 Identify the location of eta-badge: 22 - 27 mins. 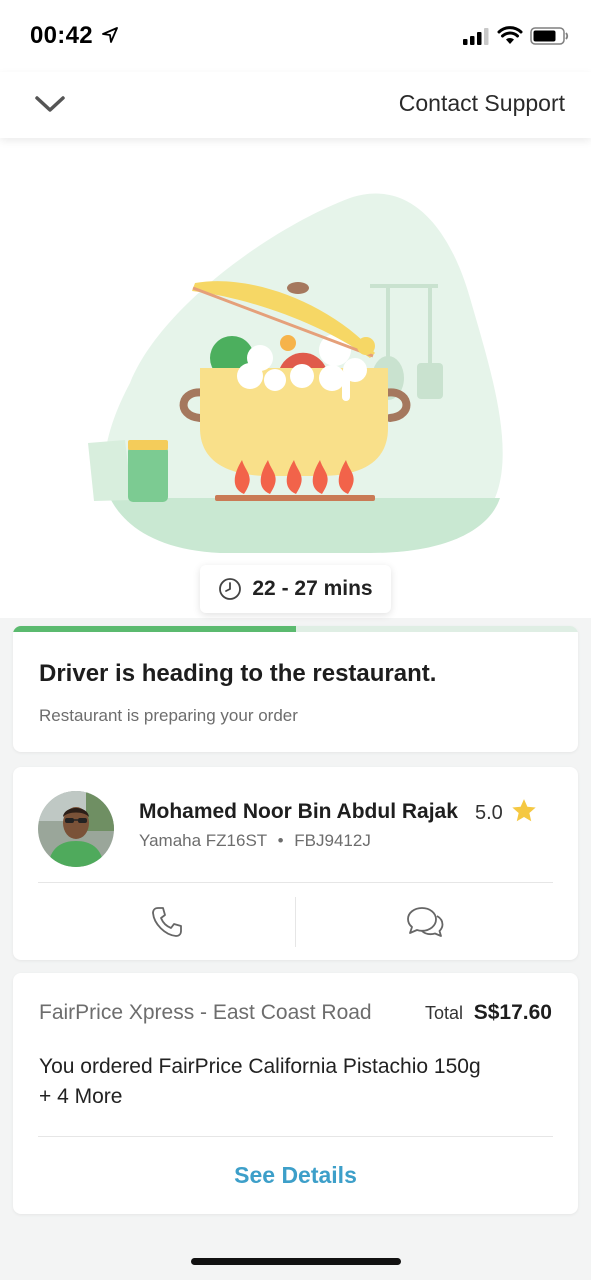
(295, 589).